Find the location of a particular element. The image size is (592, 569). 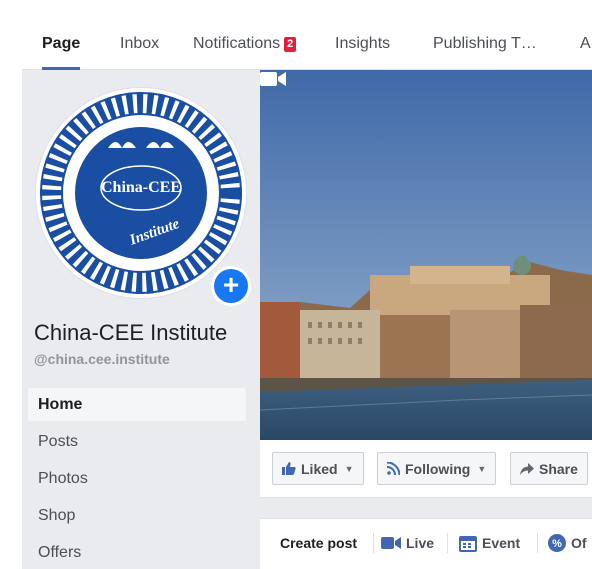

offer-icon: % is located at coordinates (557, 543).